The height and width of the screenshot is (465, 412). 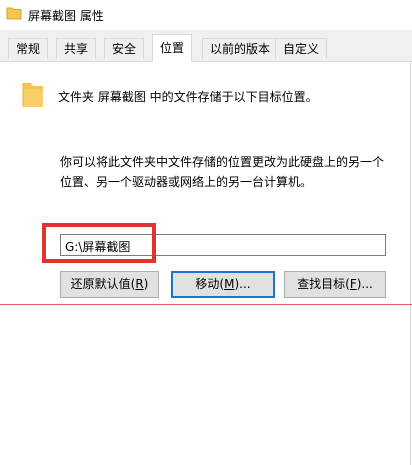 I want to click on restore-default-close: ), so click(x=146, y=284).